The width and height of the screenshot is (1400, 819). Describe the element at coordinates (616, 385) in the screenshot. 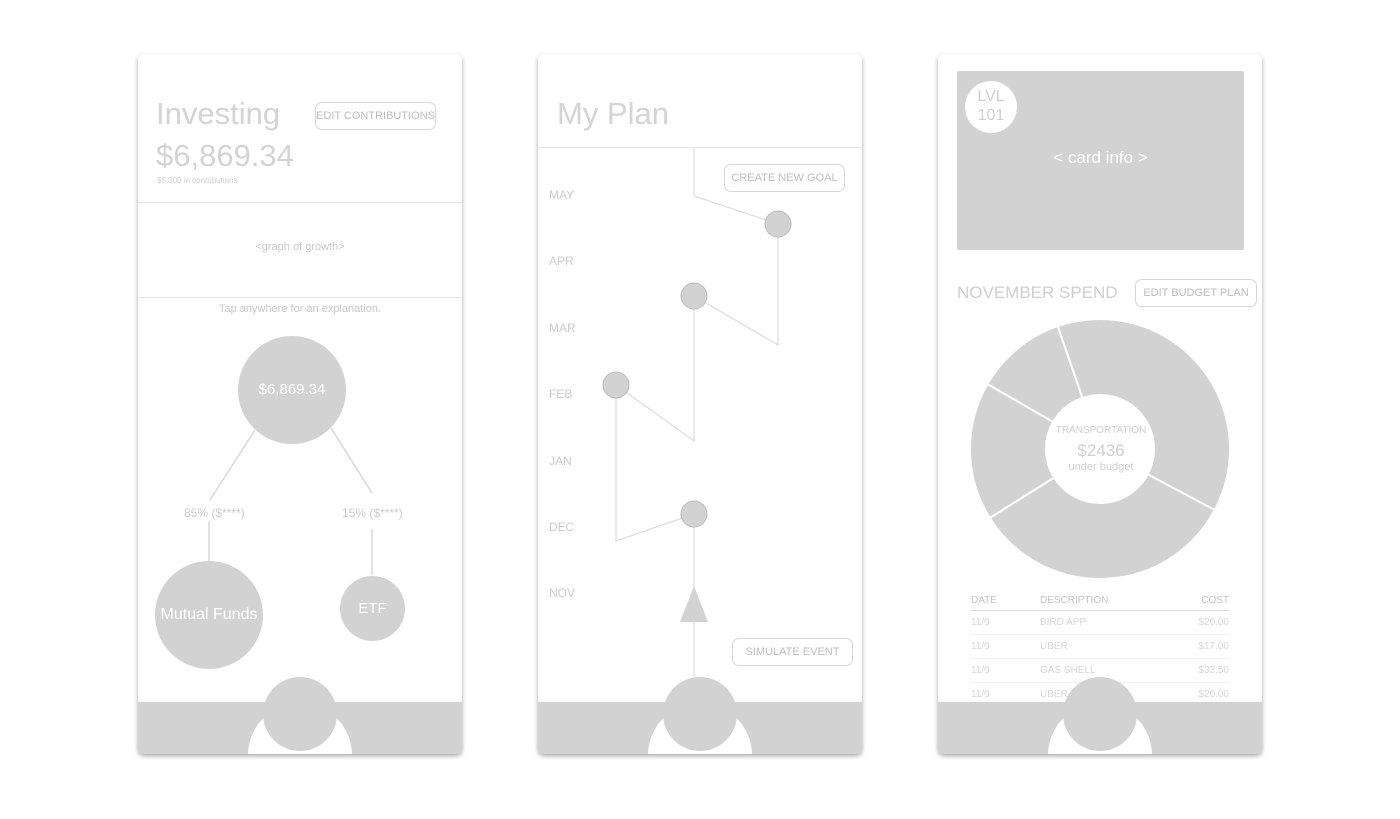

I see `goal-node-feb` at that location.